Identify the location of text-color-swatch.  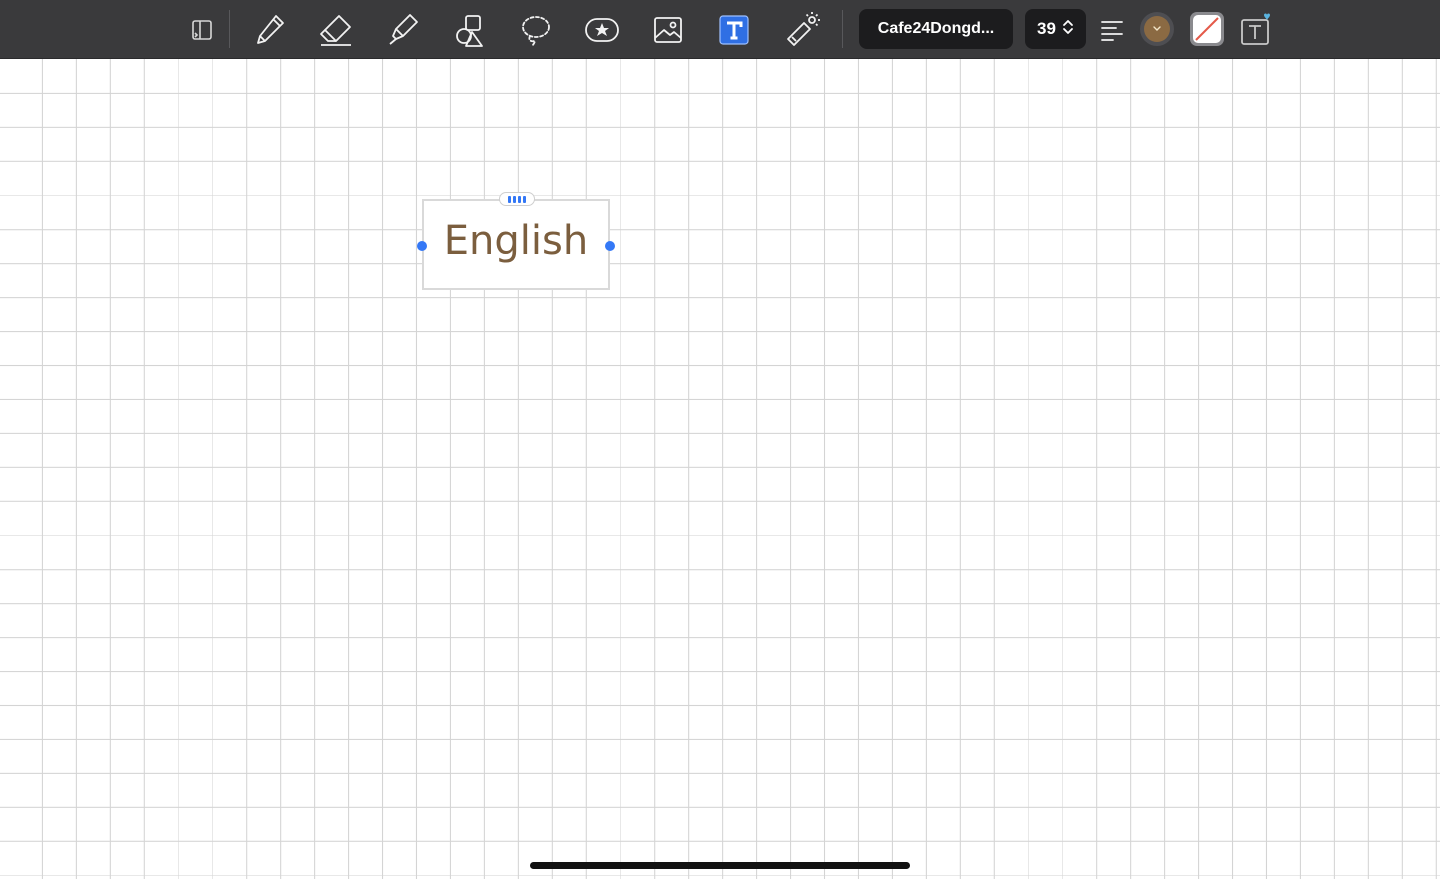
(1157, 29).